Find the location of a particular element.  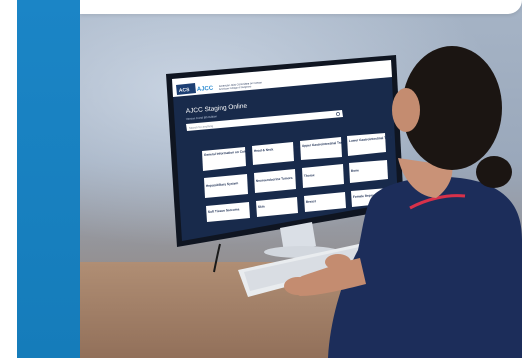

tile: Neuroendocrine Tumors is located at coordinates (275, 181).